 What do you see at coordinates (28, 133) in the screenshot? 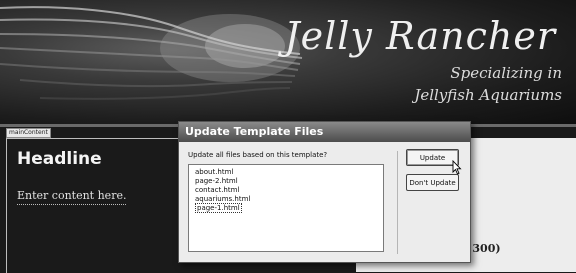
I see `editable-region-tag: mainContent` at bounding box center [28, 133].